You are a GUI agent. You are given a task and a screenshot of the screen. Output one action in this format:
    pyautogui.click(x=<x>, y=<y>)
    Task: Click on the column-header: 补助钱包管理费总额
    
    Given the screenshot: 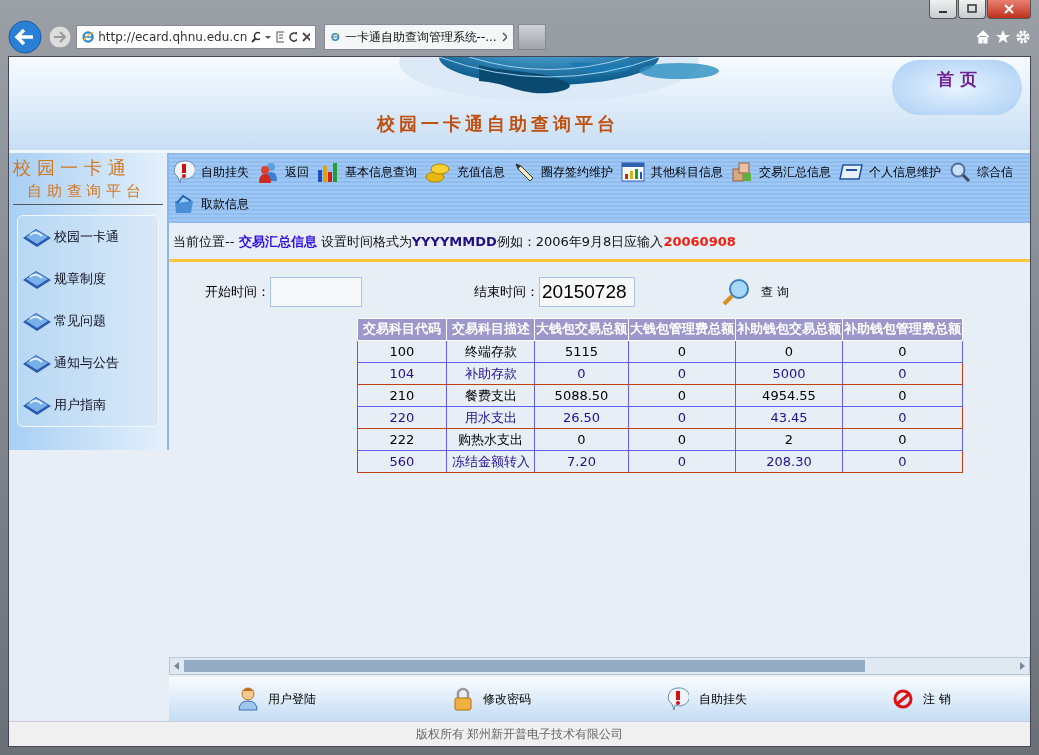 What is the action you would take?
    pyautogui.click(x=902, y=329)
    